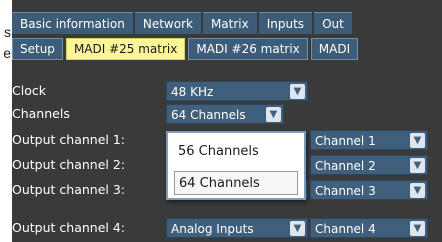 The width and height of the screenshot is (442, 242). Describe the element at coordinates (212, 229) in the screenshot. I see `output-source-value: Analog Inputs` at that location.